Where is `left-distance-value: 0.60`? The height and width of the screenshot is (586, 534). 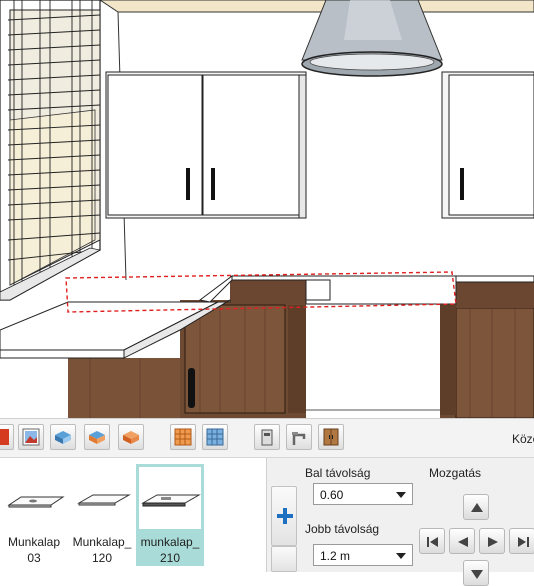 left-distance-value: 0.60 is located at coordinates (332, 495).